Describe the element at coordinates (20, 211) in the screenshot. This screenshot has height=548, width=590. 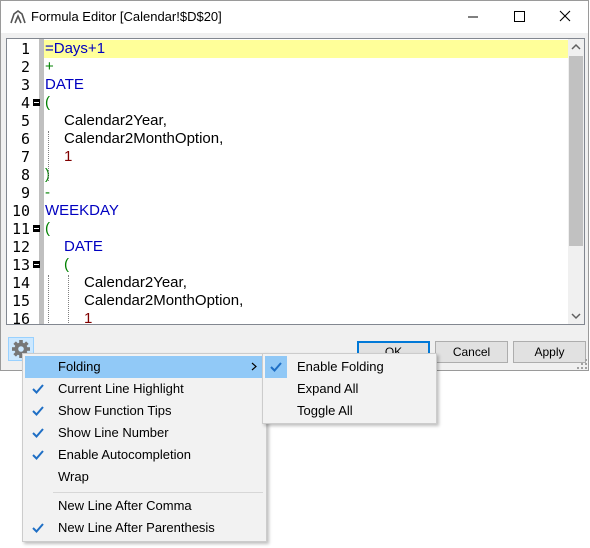
I see `line-number: 10` at that location.